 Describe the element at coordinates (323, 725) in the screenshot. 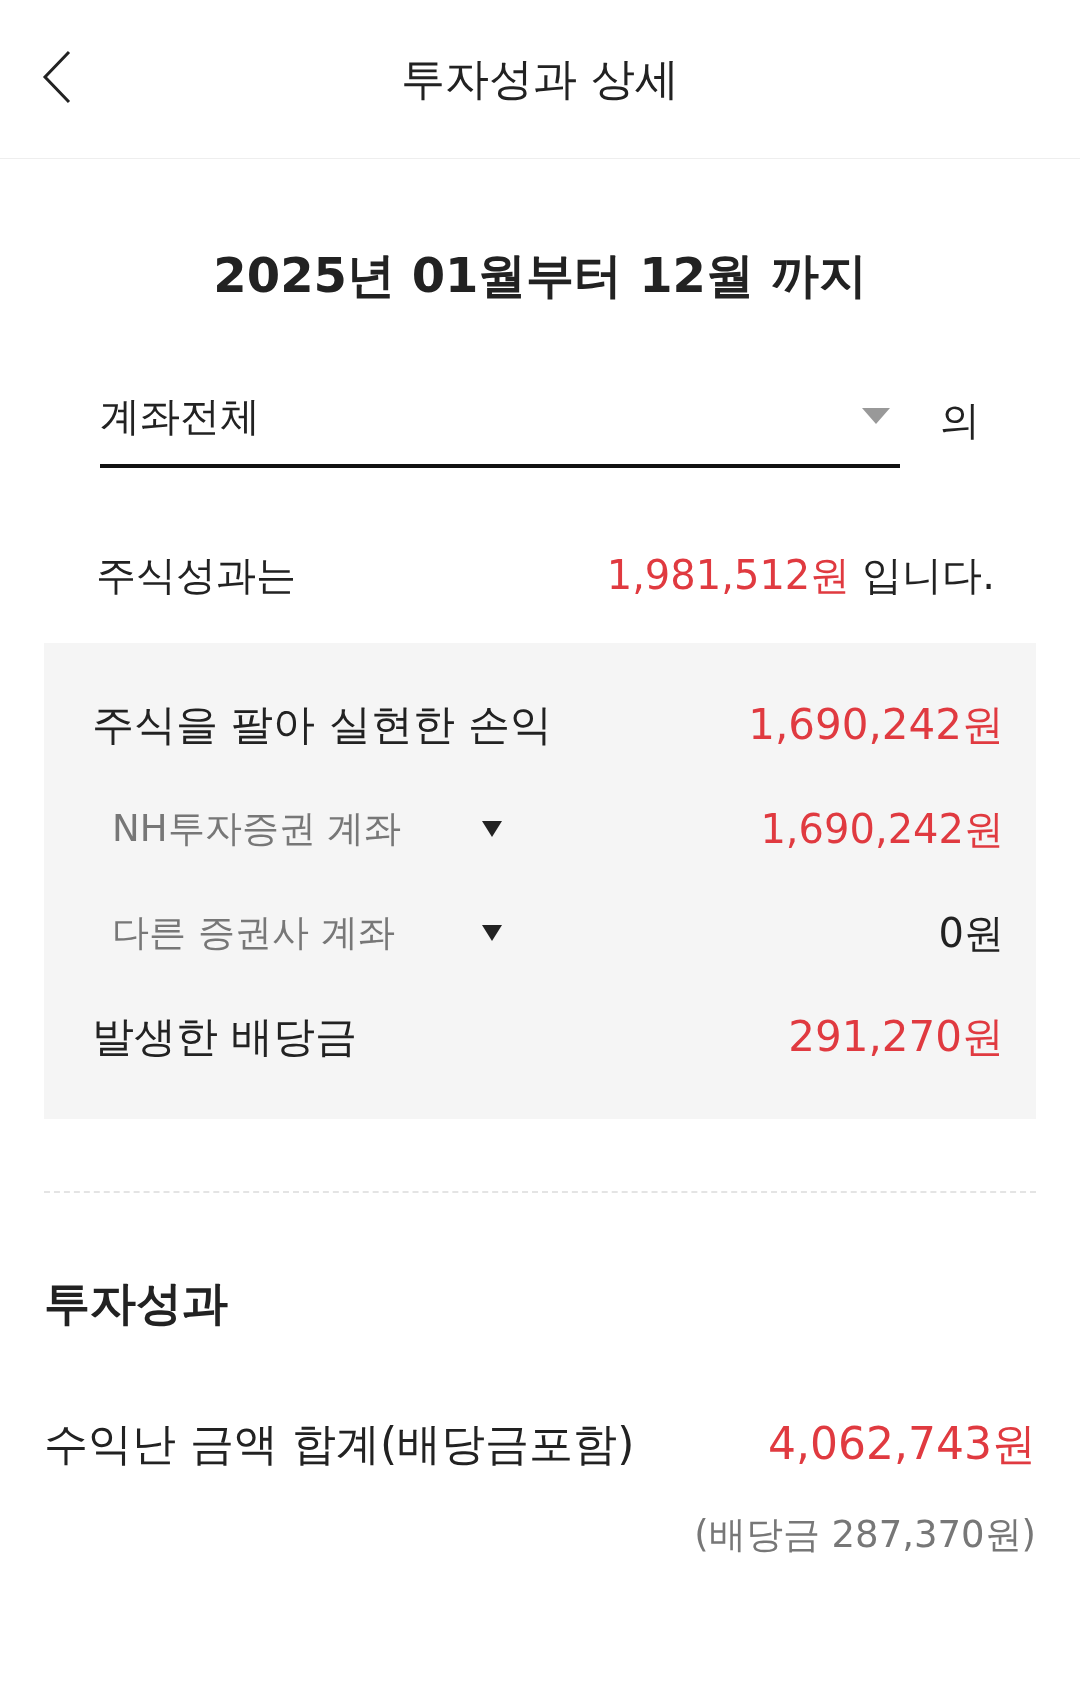

I see `row-label: 주식을 팔아 실현한 손익` at that location.